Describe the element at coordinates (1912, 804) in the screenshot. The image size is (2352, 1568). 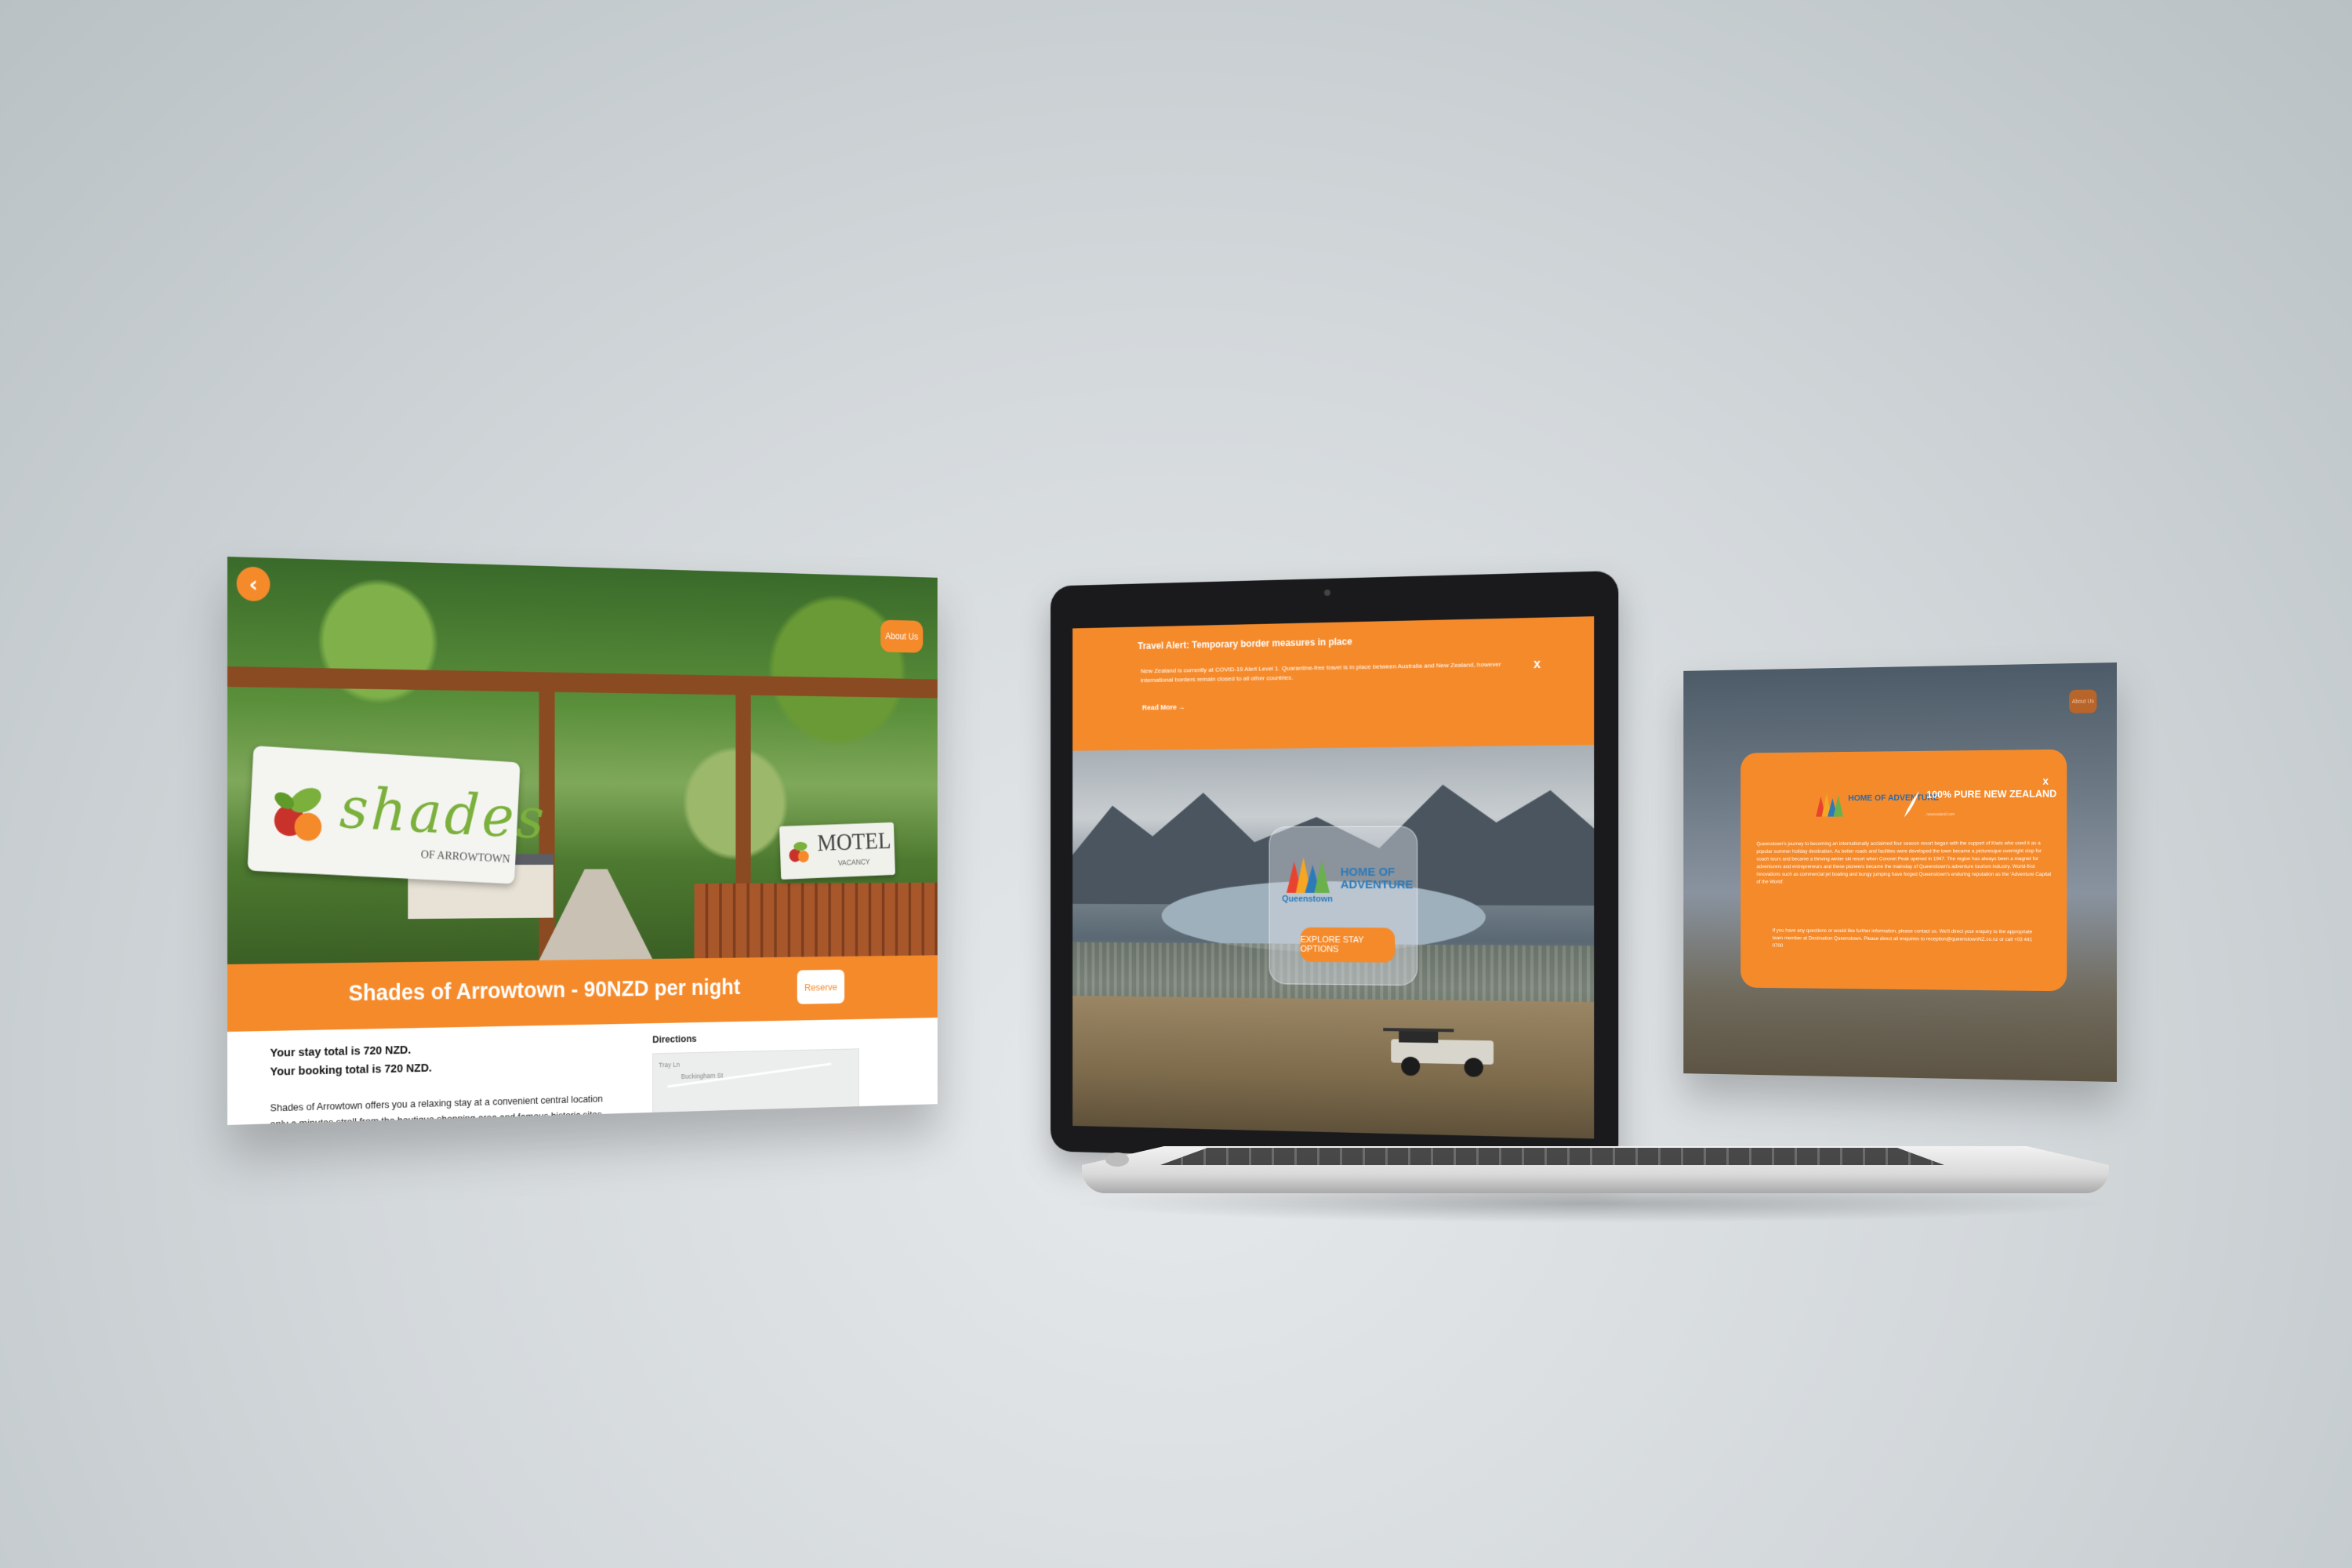
I see `fern-icon` at that location.